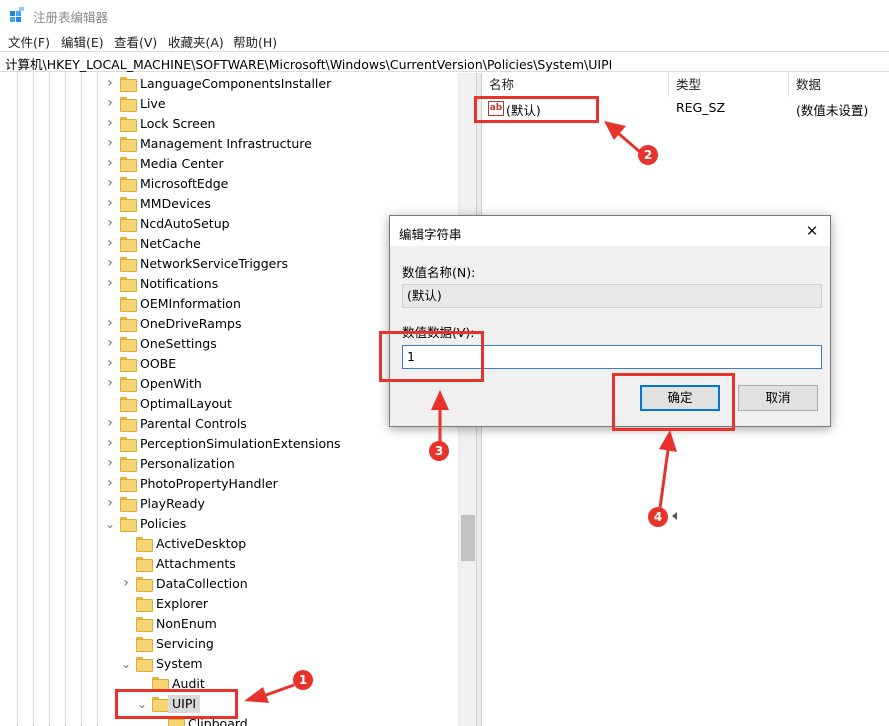 The image size is (889, 726). Describe the element at coordinates (185, 644) in the screenshot. I see `tree-node-label: Servicing` at that location.